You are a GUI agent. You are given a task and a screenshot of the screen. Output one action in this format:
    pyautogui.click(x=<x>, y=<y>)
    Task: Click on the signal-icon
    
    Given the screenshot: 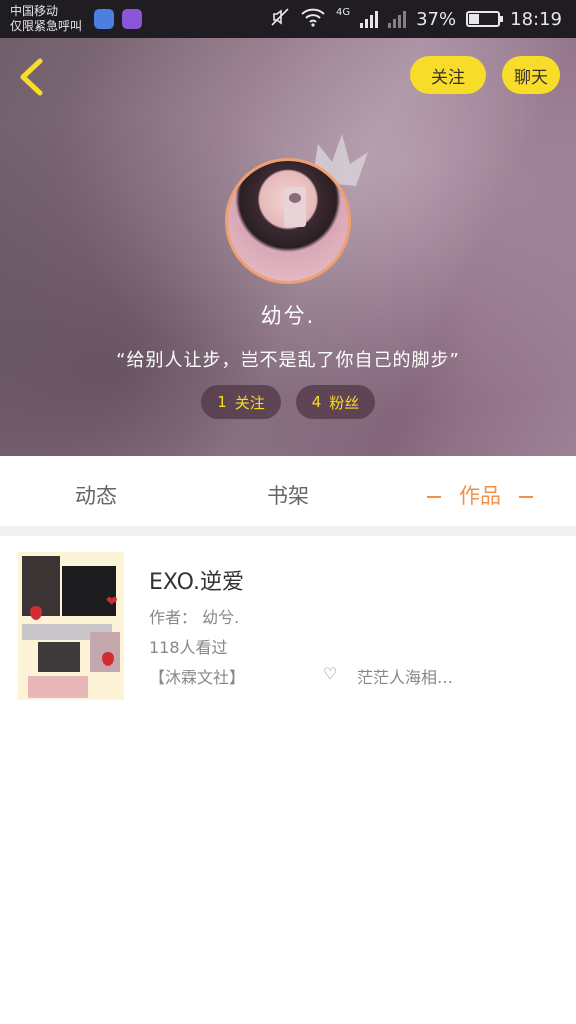 What is the action you would take?
    pyautogui.click(x=369, y=19)
    